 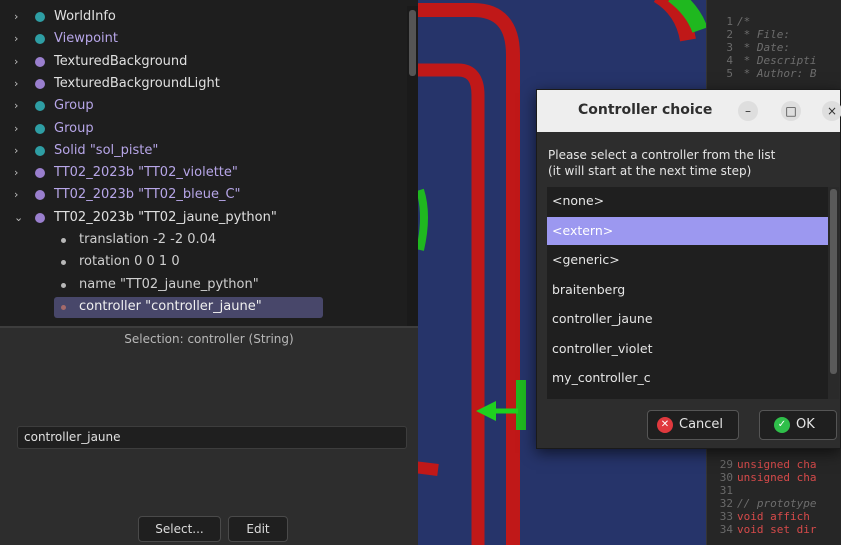 What do you see at coordinates (687, 319) in the screenshot?
I see `controller-list-item: controller_jaune` at bounding box center [687, 319].